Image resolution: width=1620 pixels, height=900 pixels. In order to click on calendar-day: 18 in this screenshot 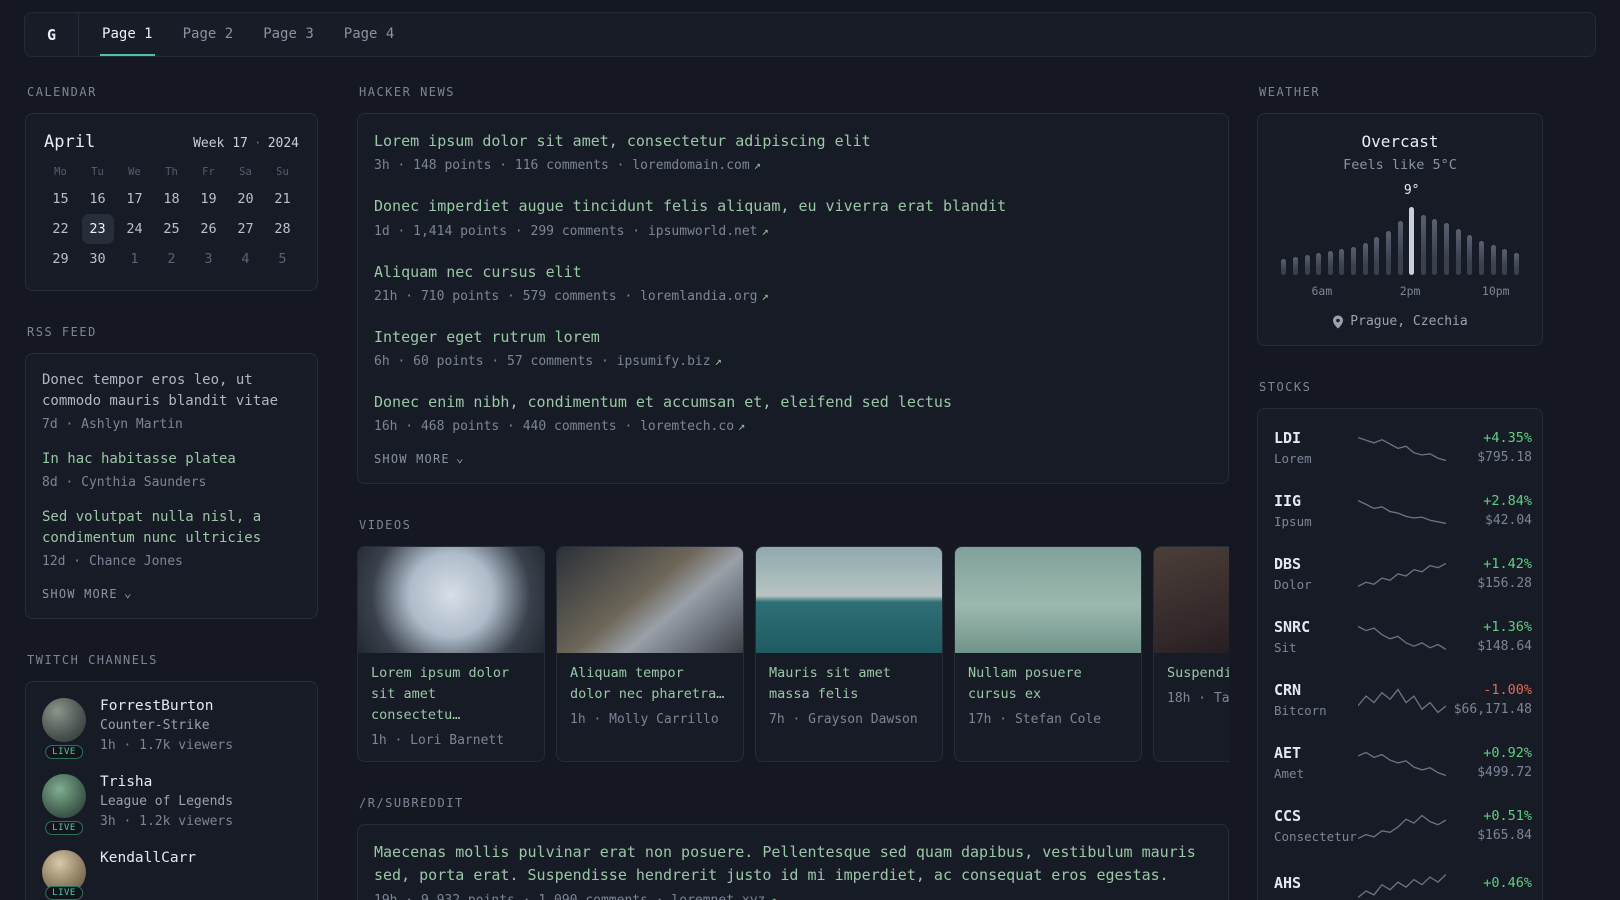, I will do `click(172, 199)`.